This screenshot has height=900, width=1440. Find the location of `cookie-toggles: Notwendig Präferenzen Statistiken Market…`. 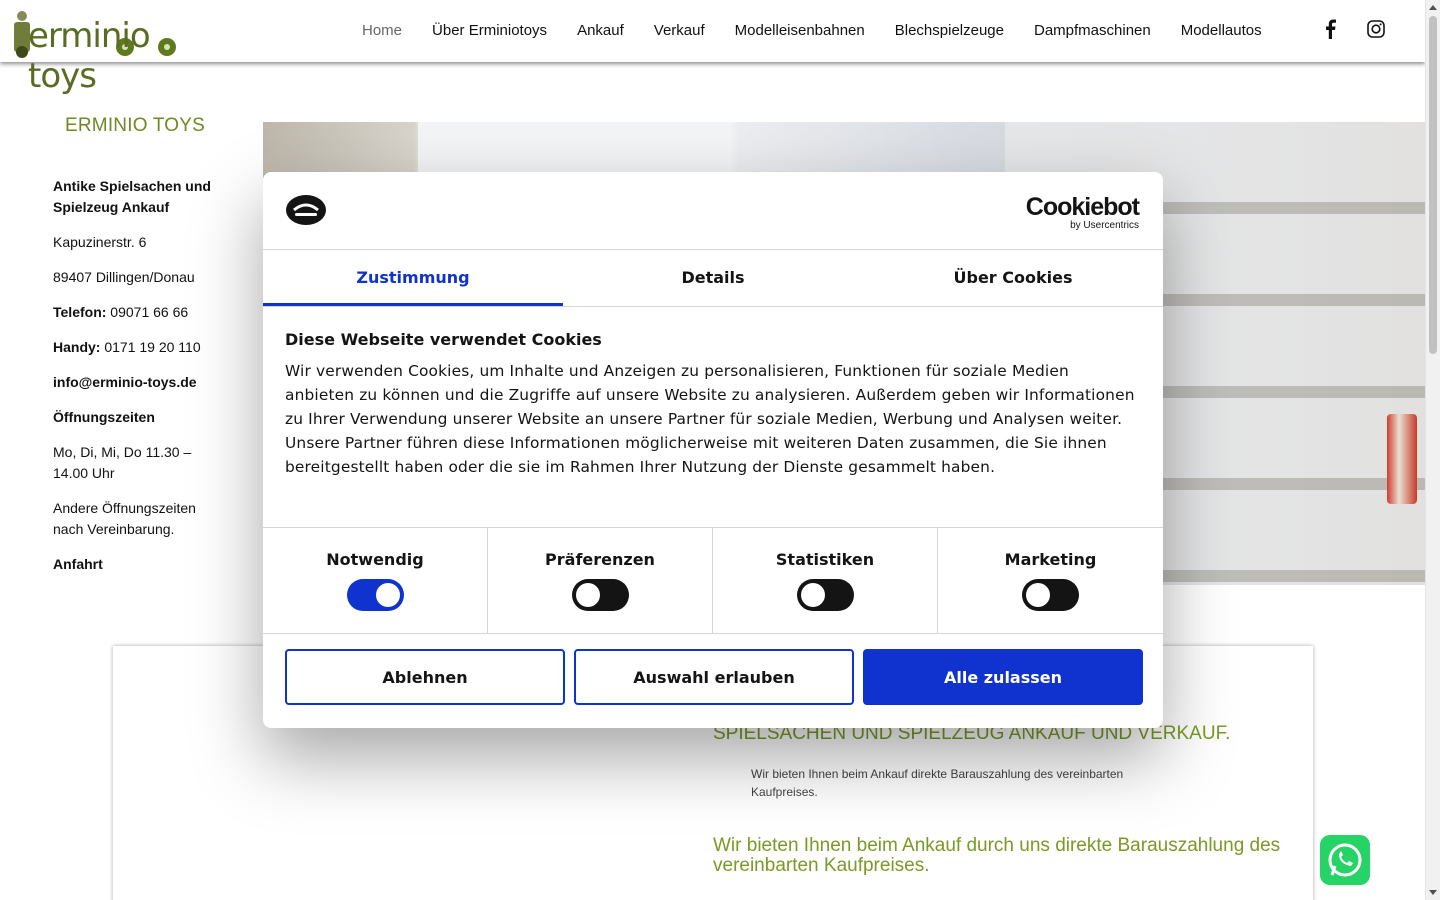

cookie-toggles: Notwendig Präferenzen Statistiken Market… is located at coordinates (713, 580).